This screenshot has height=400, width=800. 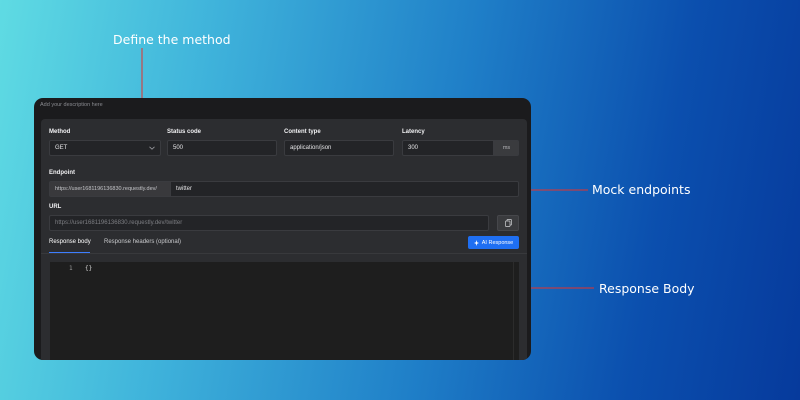 I want to click on tab-response-body: Response body, so click(x=70, y=242).